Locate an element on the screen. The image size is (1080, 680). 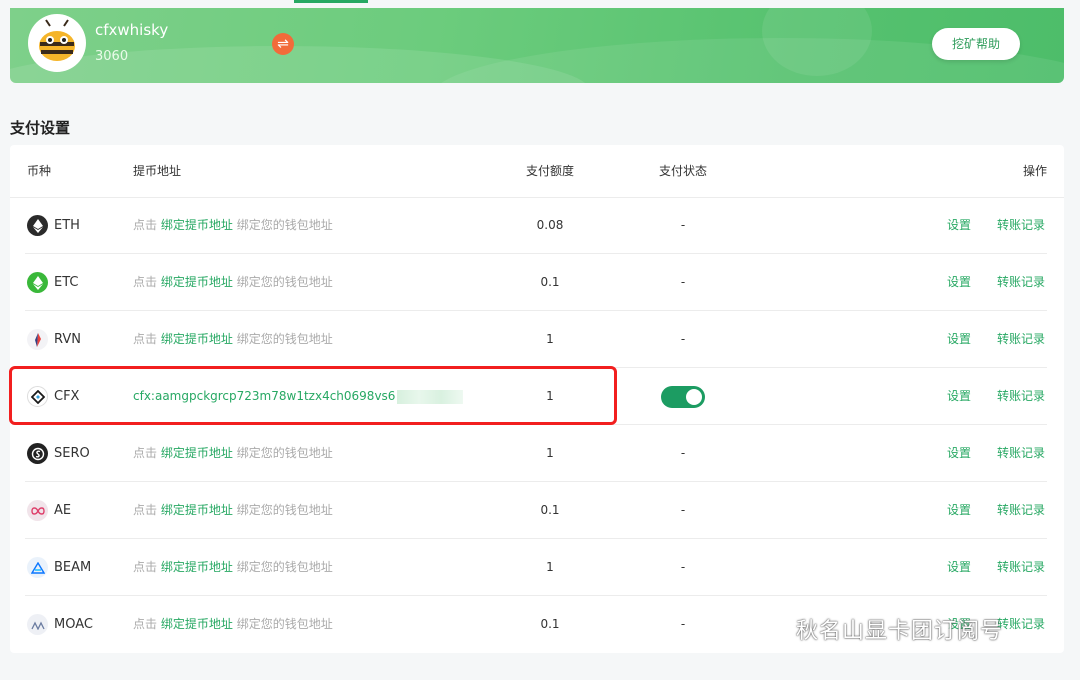
table-row: SERO 点击 绑定提币地址 绑定您的钱包地址 1 - 设置 转账记录 is located at coordinates (537, 453).